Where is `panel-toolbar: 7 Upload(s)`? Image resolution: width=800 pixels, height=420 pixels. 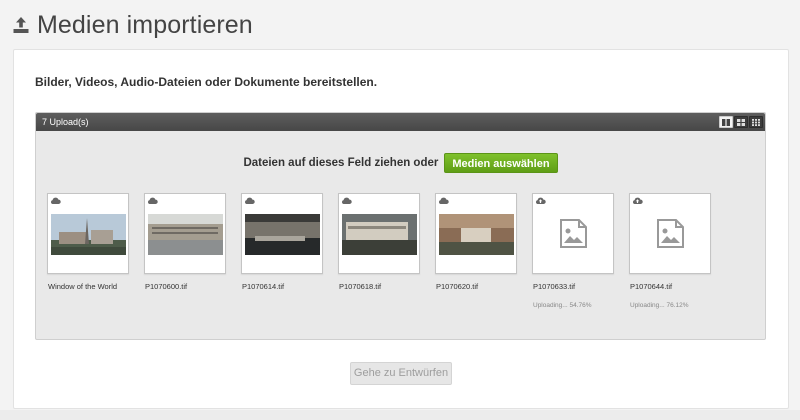
panel-toolbar: 7 Upload(s) is located at coordinates (400, 122).